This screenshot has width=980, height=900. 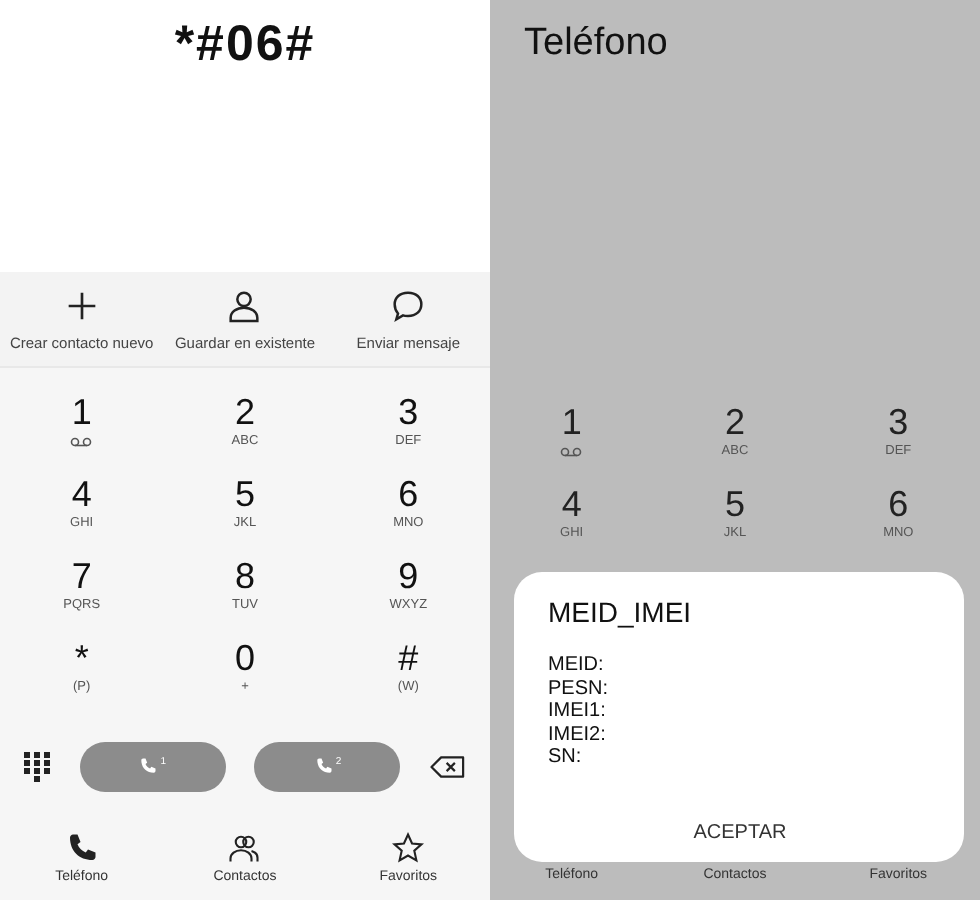 I want to click on info-line: SN:, so click(x=566, y=757).